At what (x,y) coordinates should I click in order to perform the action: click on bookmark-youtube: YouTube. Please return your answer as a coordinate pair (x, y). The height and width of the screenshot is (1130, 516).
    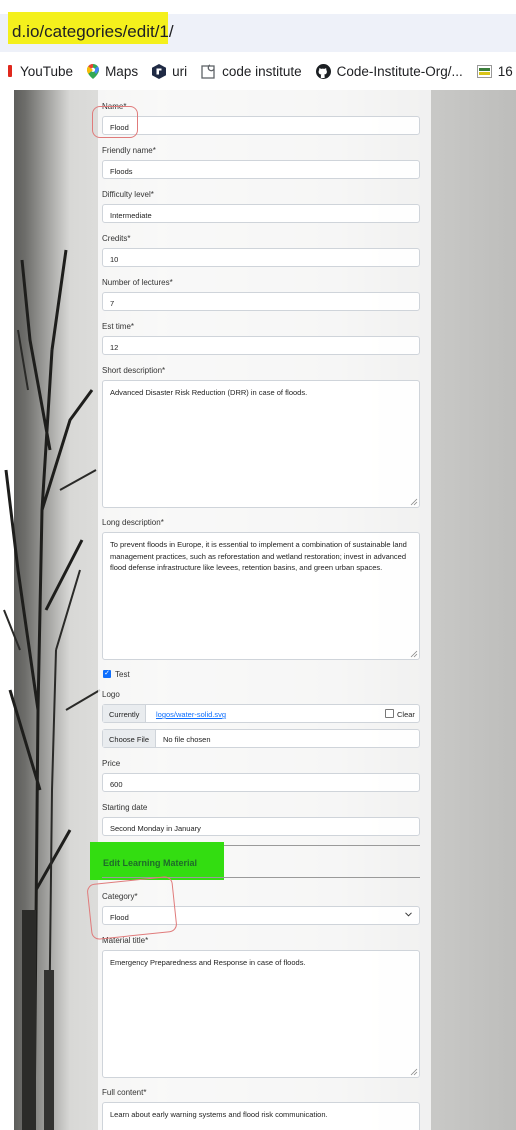
    Looking at the image, I should click on (40, 71).